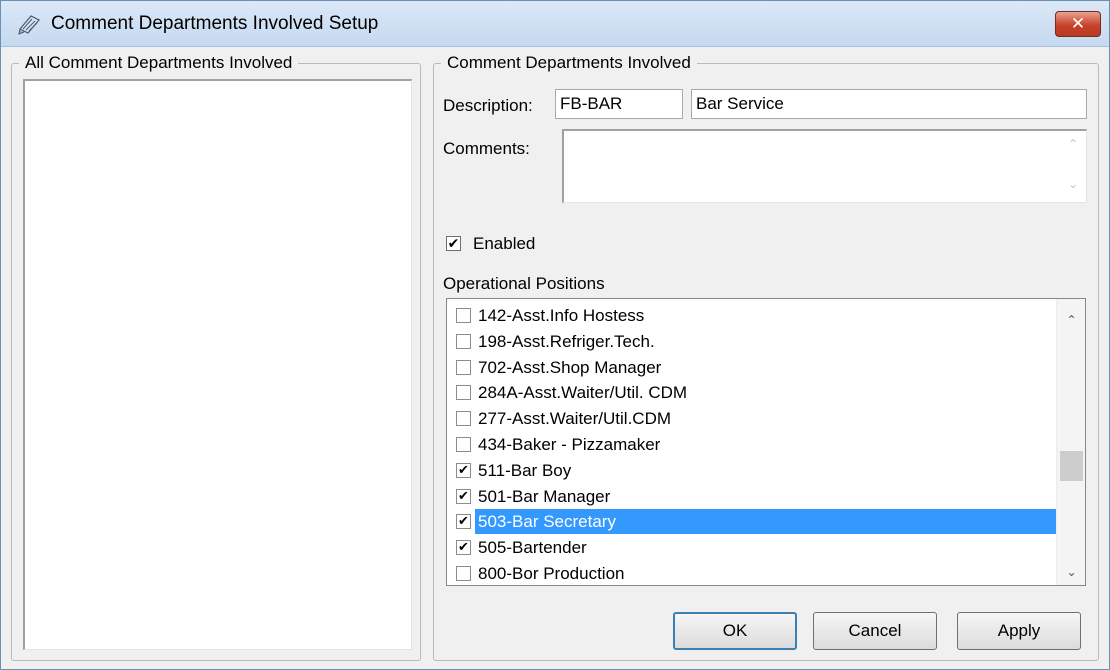 Image resolution: width=1110 pixels, height=670 pixels. What do you see at coordinates (755, 392) in the screenshot?
I see `position-item: 284A-Asst.Waiter/Util. CDM` at bounding box center [755, 392].